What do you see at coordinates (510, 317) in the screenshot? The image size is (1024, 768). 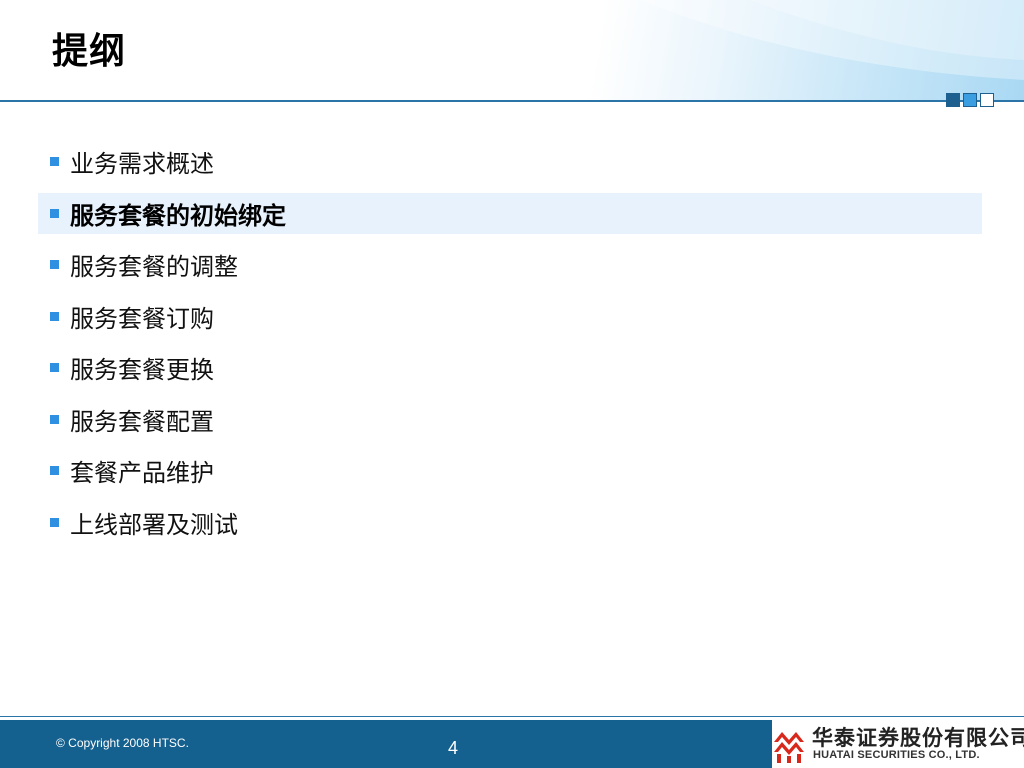 I see `agenda-item: 服务套餐订购` at bounding box center [510, 317].